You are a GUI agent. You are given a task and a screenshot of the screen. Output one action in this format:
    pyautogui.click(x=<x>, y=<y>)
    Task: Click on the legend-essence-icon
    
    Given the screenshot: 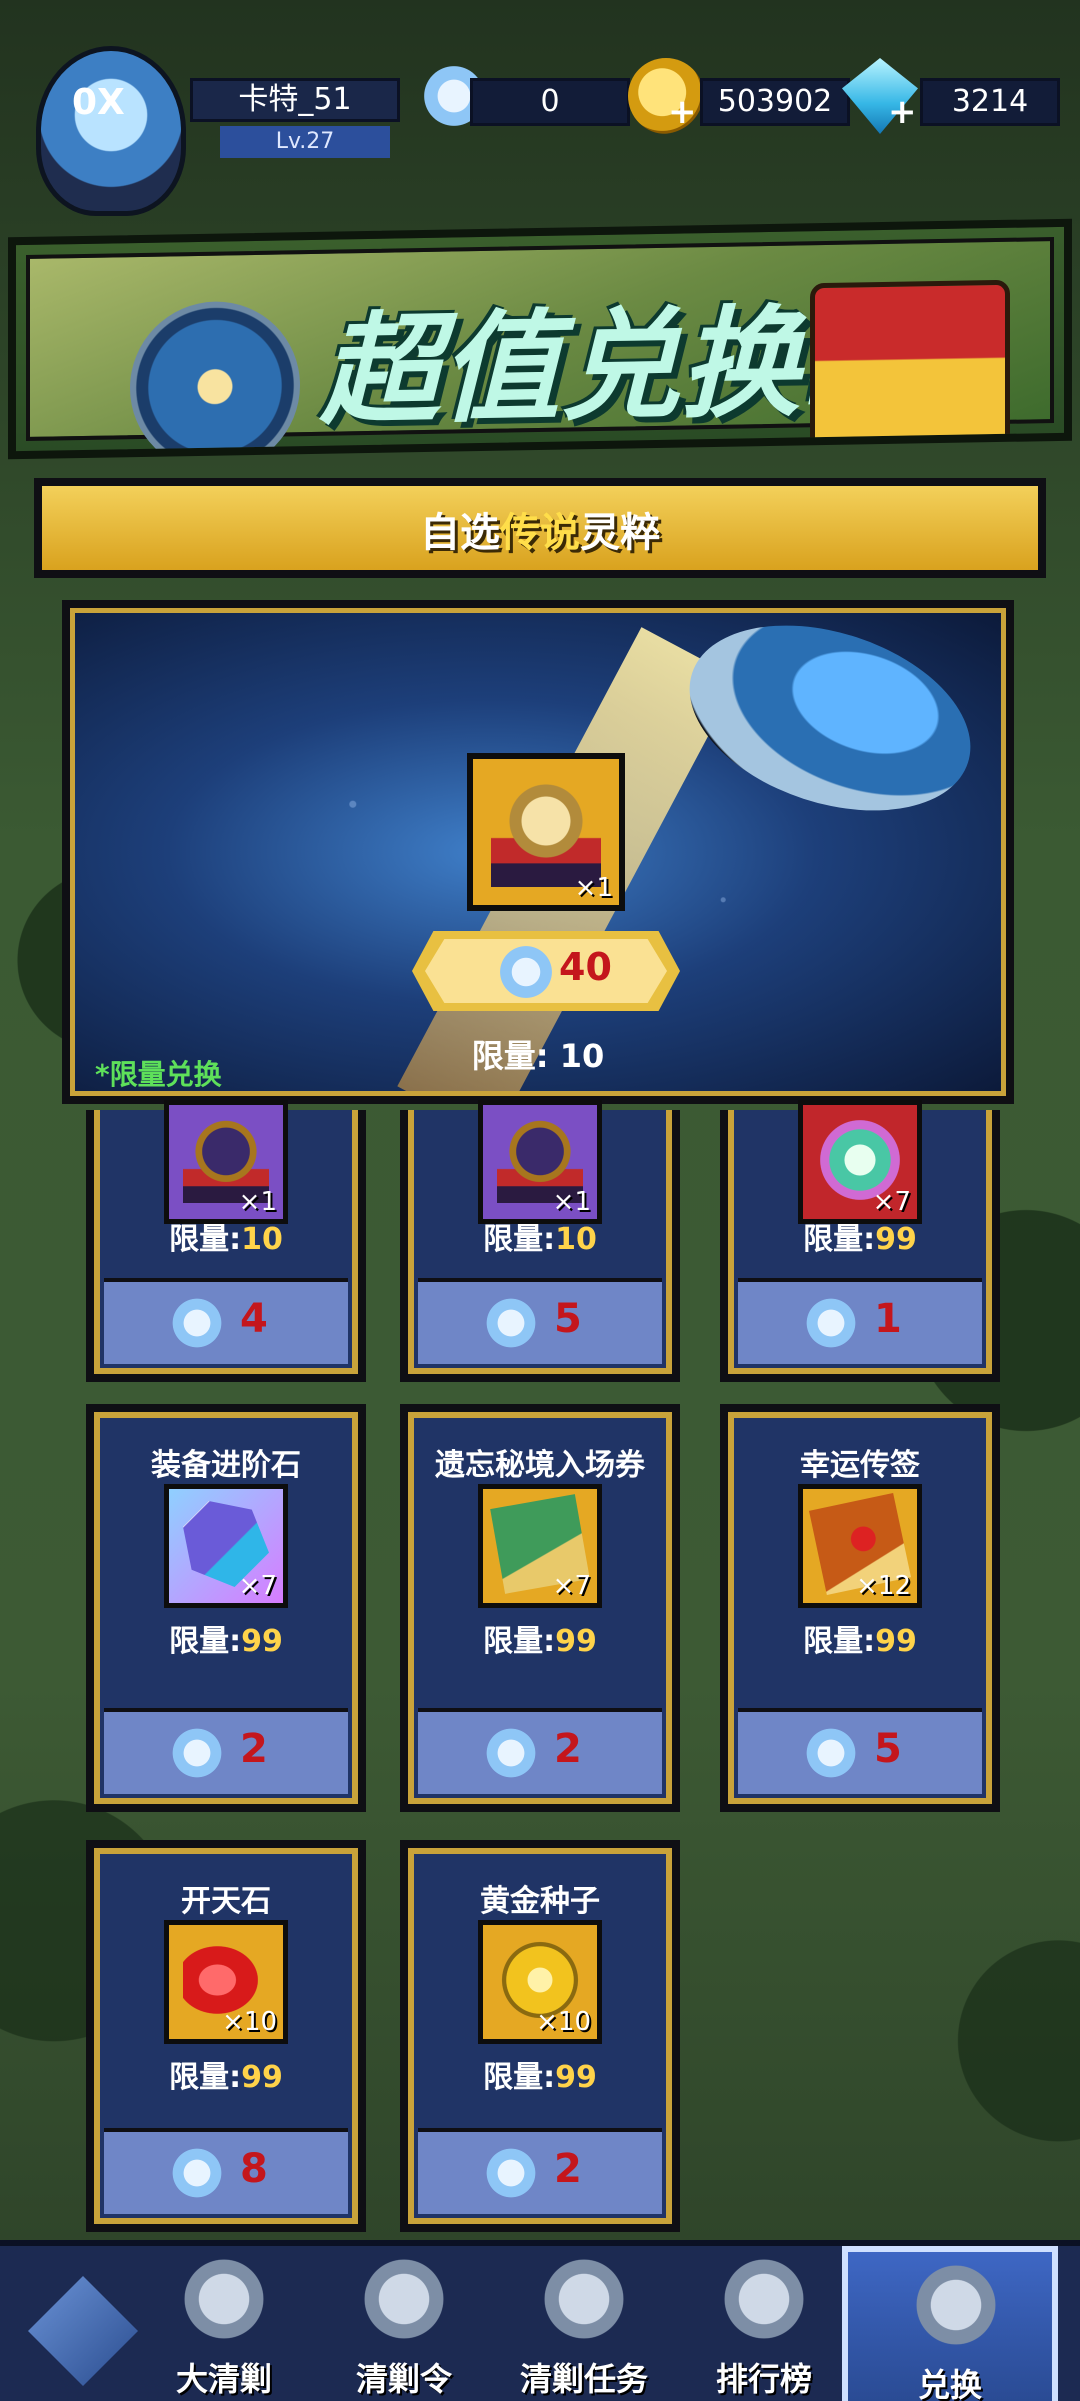 What is the action you would take?
    pyautogui.click(x=546, y=832)
    